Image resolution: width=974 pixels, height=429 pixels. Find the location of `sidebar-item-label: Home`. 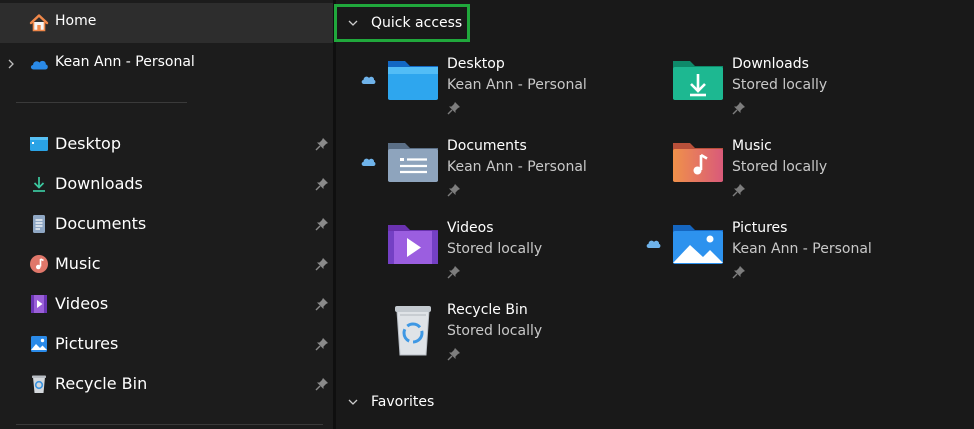

sidebar-item-label: Home is located at coordinates (76, 21).